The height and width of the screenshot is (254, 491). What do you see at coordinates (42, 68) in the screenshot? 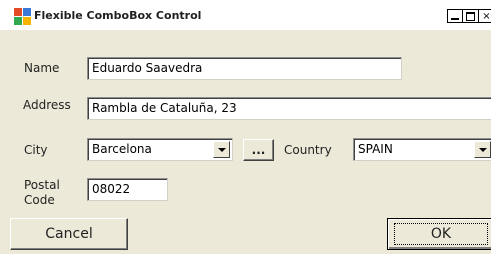
I see `name-label: Name` at bounding box center [42, 68].